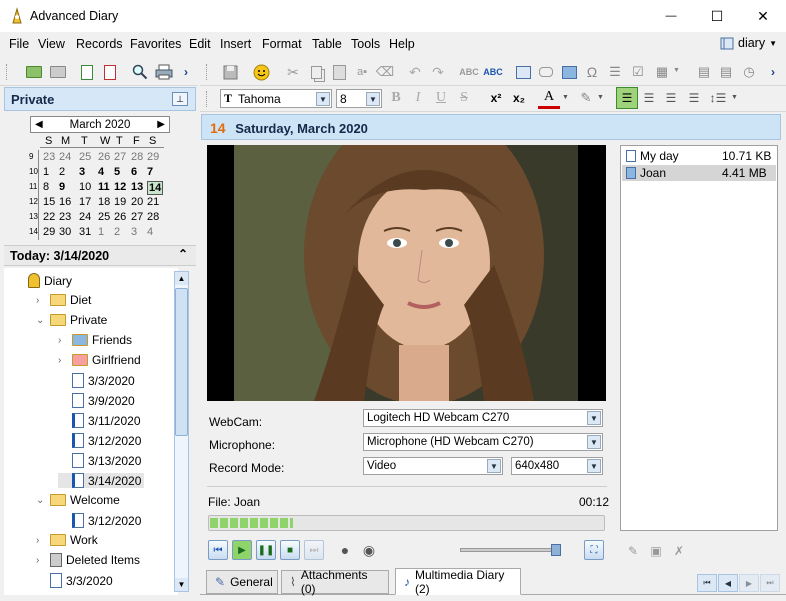 The height and width of the screenshot is (601, 786). I want to click on insert-table-button: ▦, so click(662, 72).